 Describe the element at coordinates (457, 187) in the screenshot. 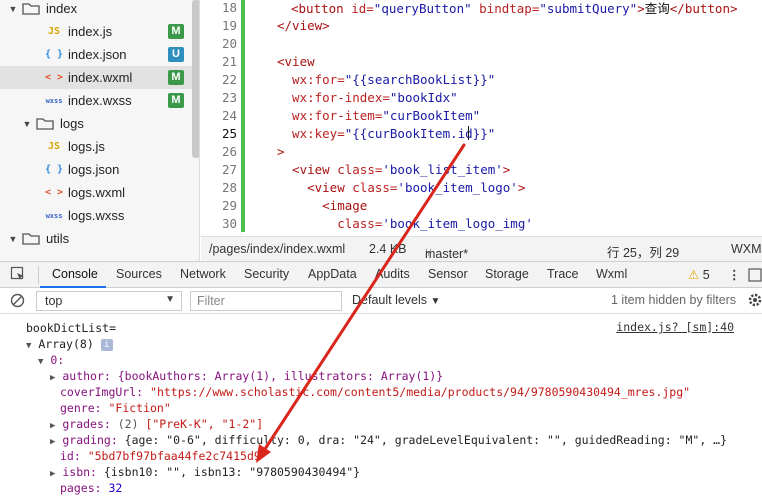

I see `code-token: 'book_item_logo'` at that location.